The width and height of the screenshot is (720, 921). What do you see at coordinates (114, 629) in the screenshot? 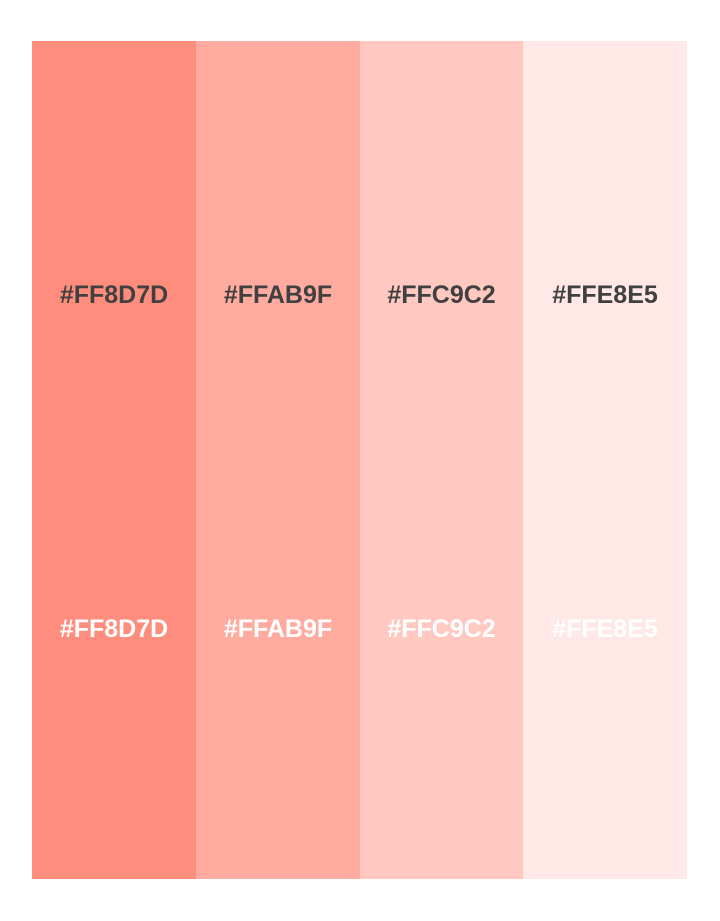
I see `swatch-hex-label-light: #FF8D7D` at bounding box center [114, 629].